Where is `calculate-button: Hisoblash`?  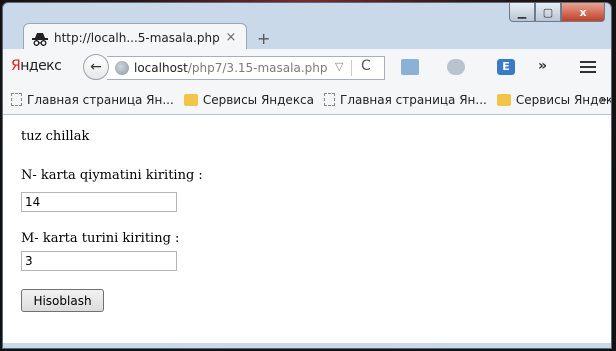 calculate-button: Hisoblash is located at coordinates (62, 300).